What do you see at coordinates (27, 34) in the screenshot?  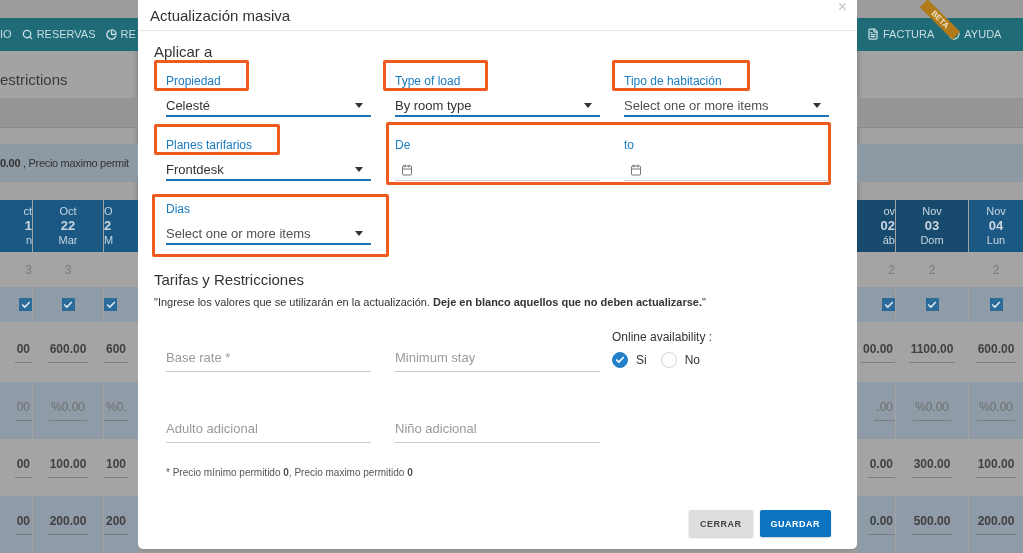 I see `search-icon` at bounding box center [27, 34].